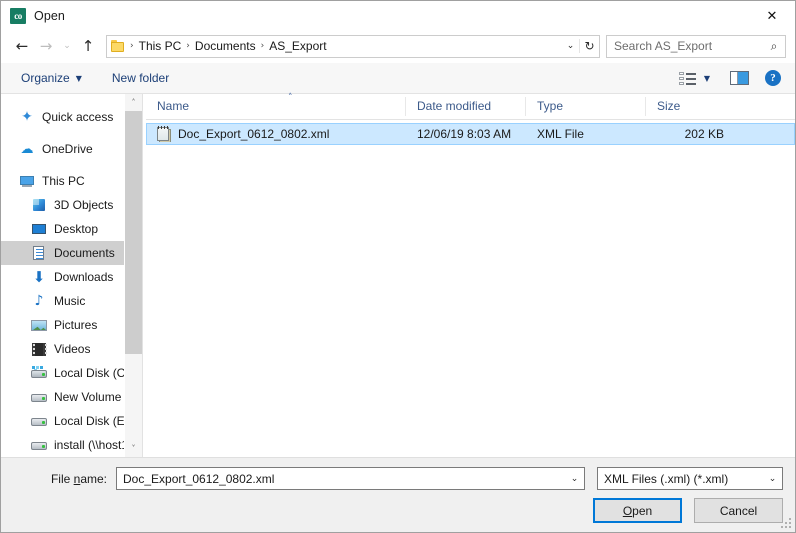 The width and height of the screenshot is (796, 533). I want to click on cancel-button: Cancel, so click(738, 510).